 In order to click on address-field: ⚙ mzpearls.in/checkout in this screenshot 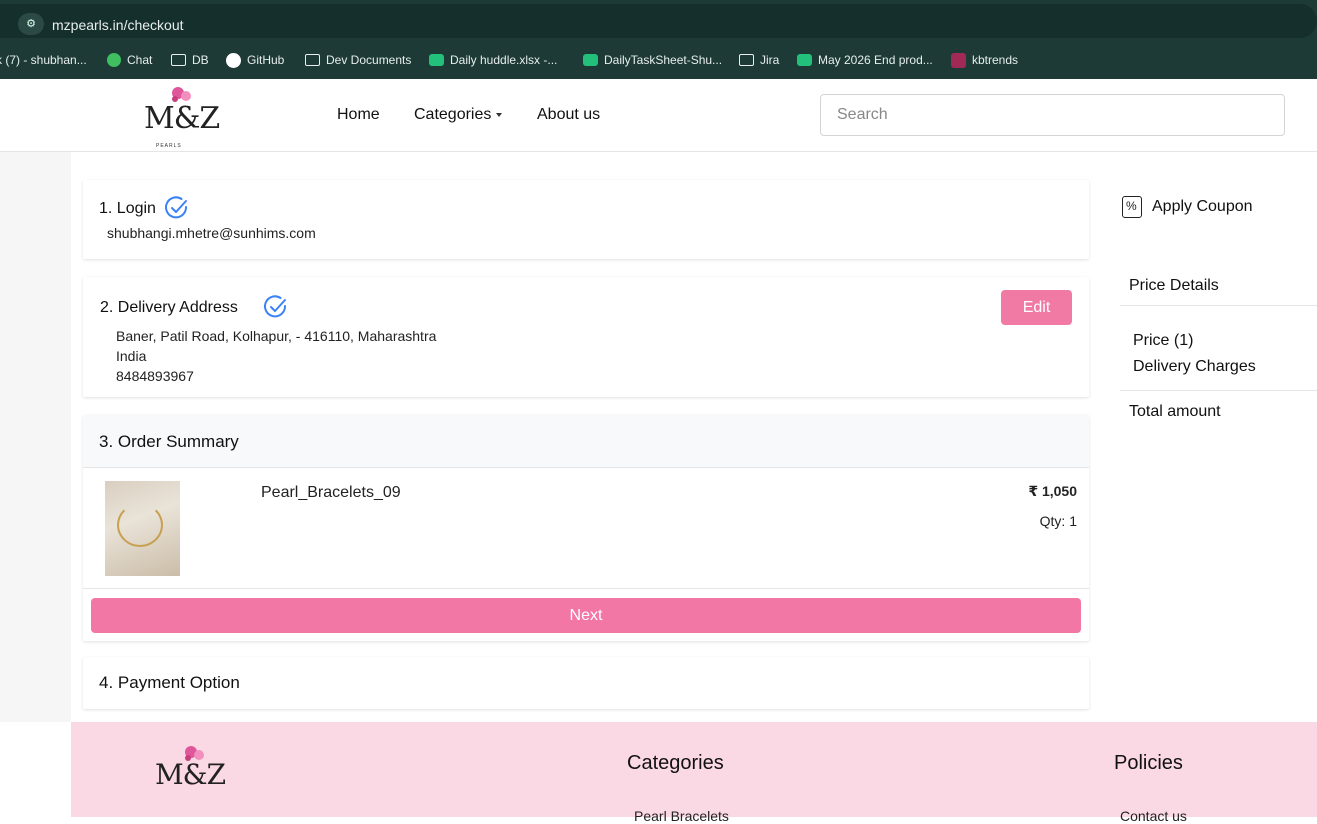, I will do `click(658, 21)`.